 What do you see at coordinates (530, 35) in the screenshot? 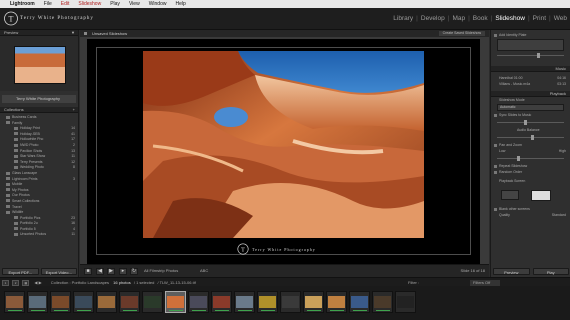
I see `identity-plate-row: Add Identity Plate` at bounding box center [530, 35].